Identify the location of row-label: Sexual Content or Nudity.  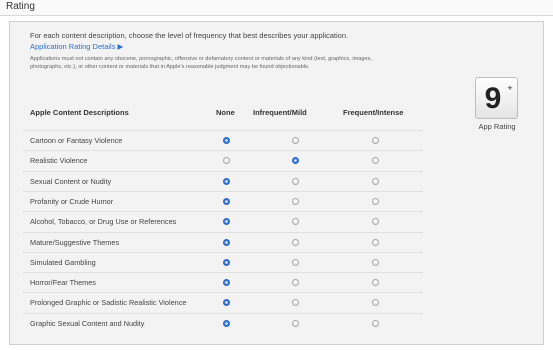
(71, 181).